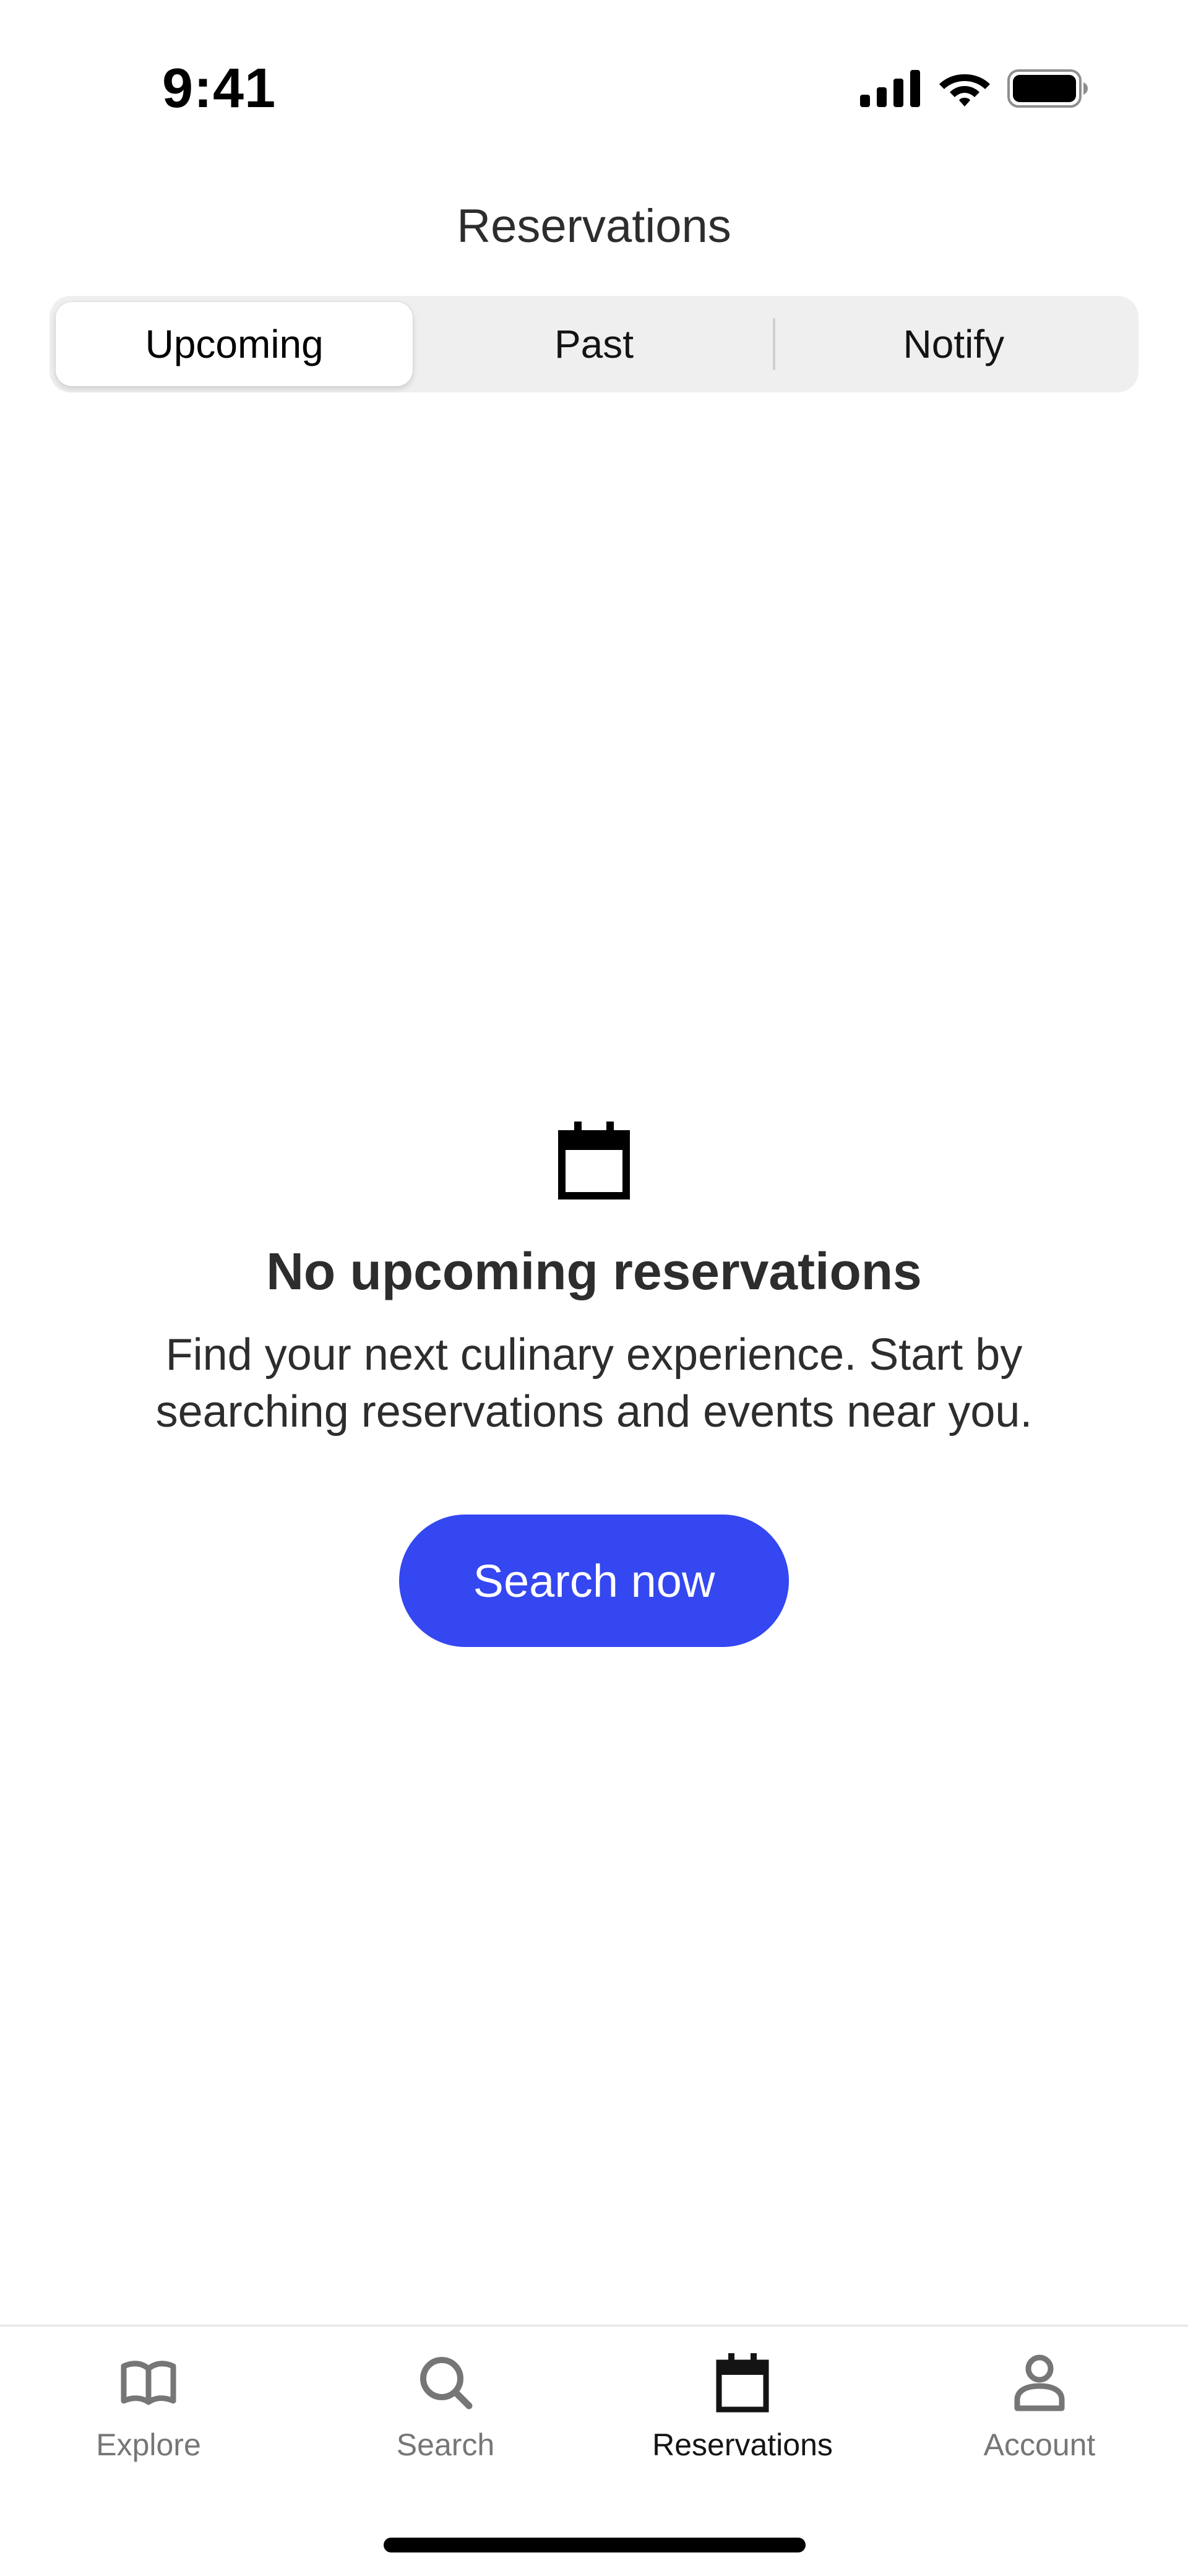 The height and width of the screenshot is (2576, 1188). Describe the element at coordinates (964, 90) in the screenshot. I see `wifi-icon` at that location.